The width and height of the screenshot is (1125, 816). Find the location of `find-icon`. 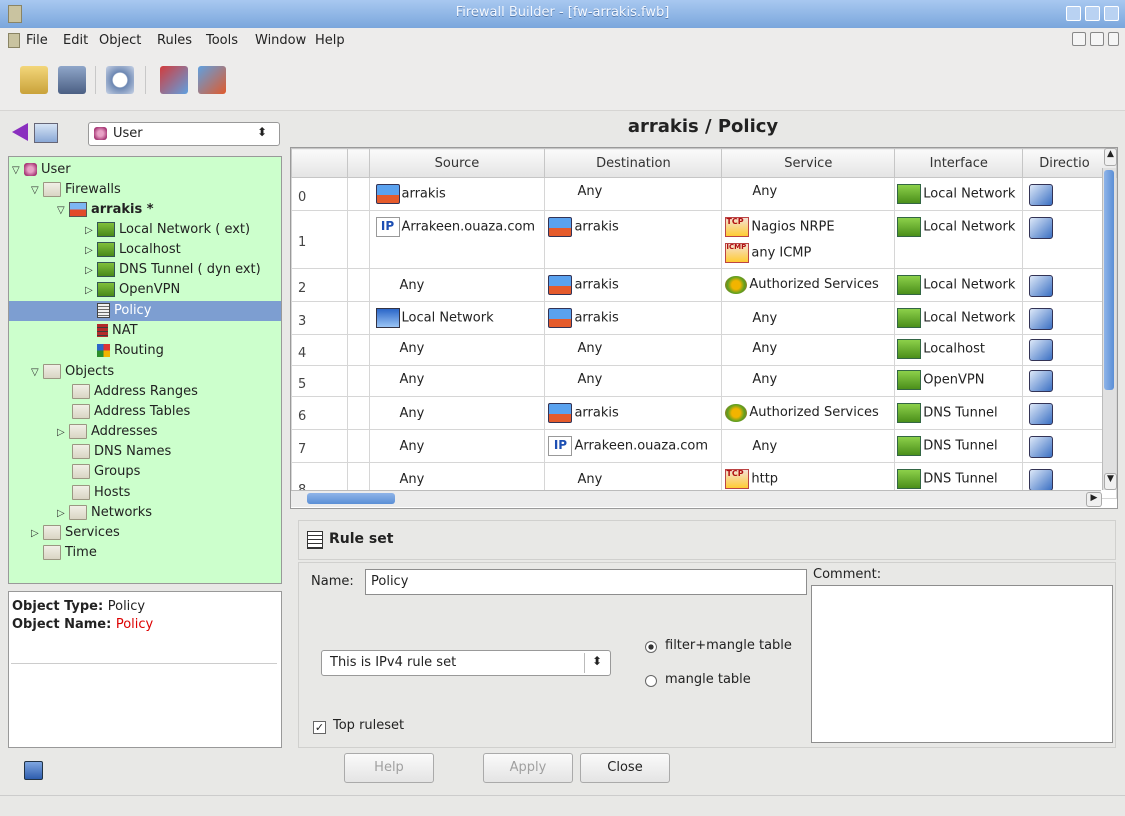

find-icon is located at coordinates (120, 80).